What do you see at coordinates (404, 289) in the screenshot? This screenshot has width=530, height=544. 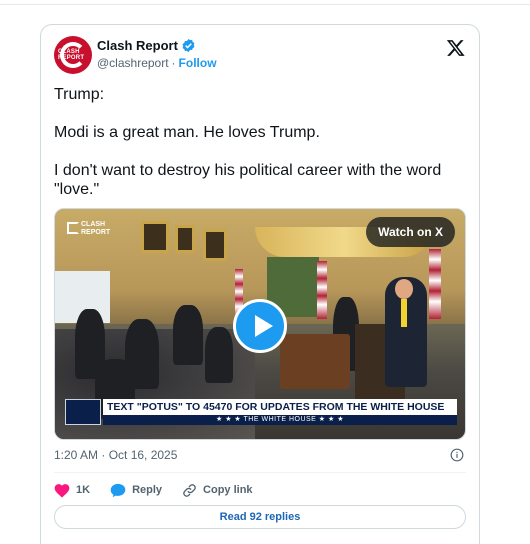 I see `scene-speaker-face` at bounding box center [404, 289].